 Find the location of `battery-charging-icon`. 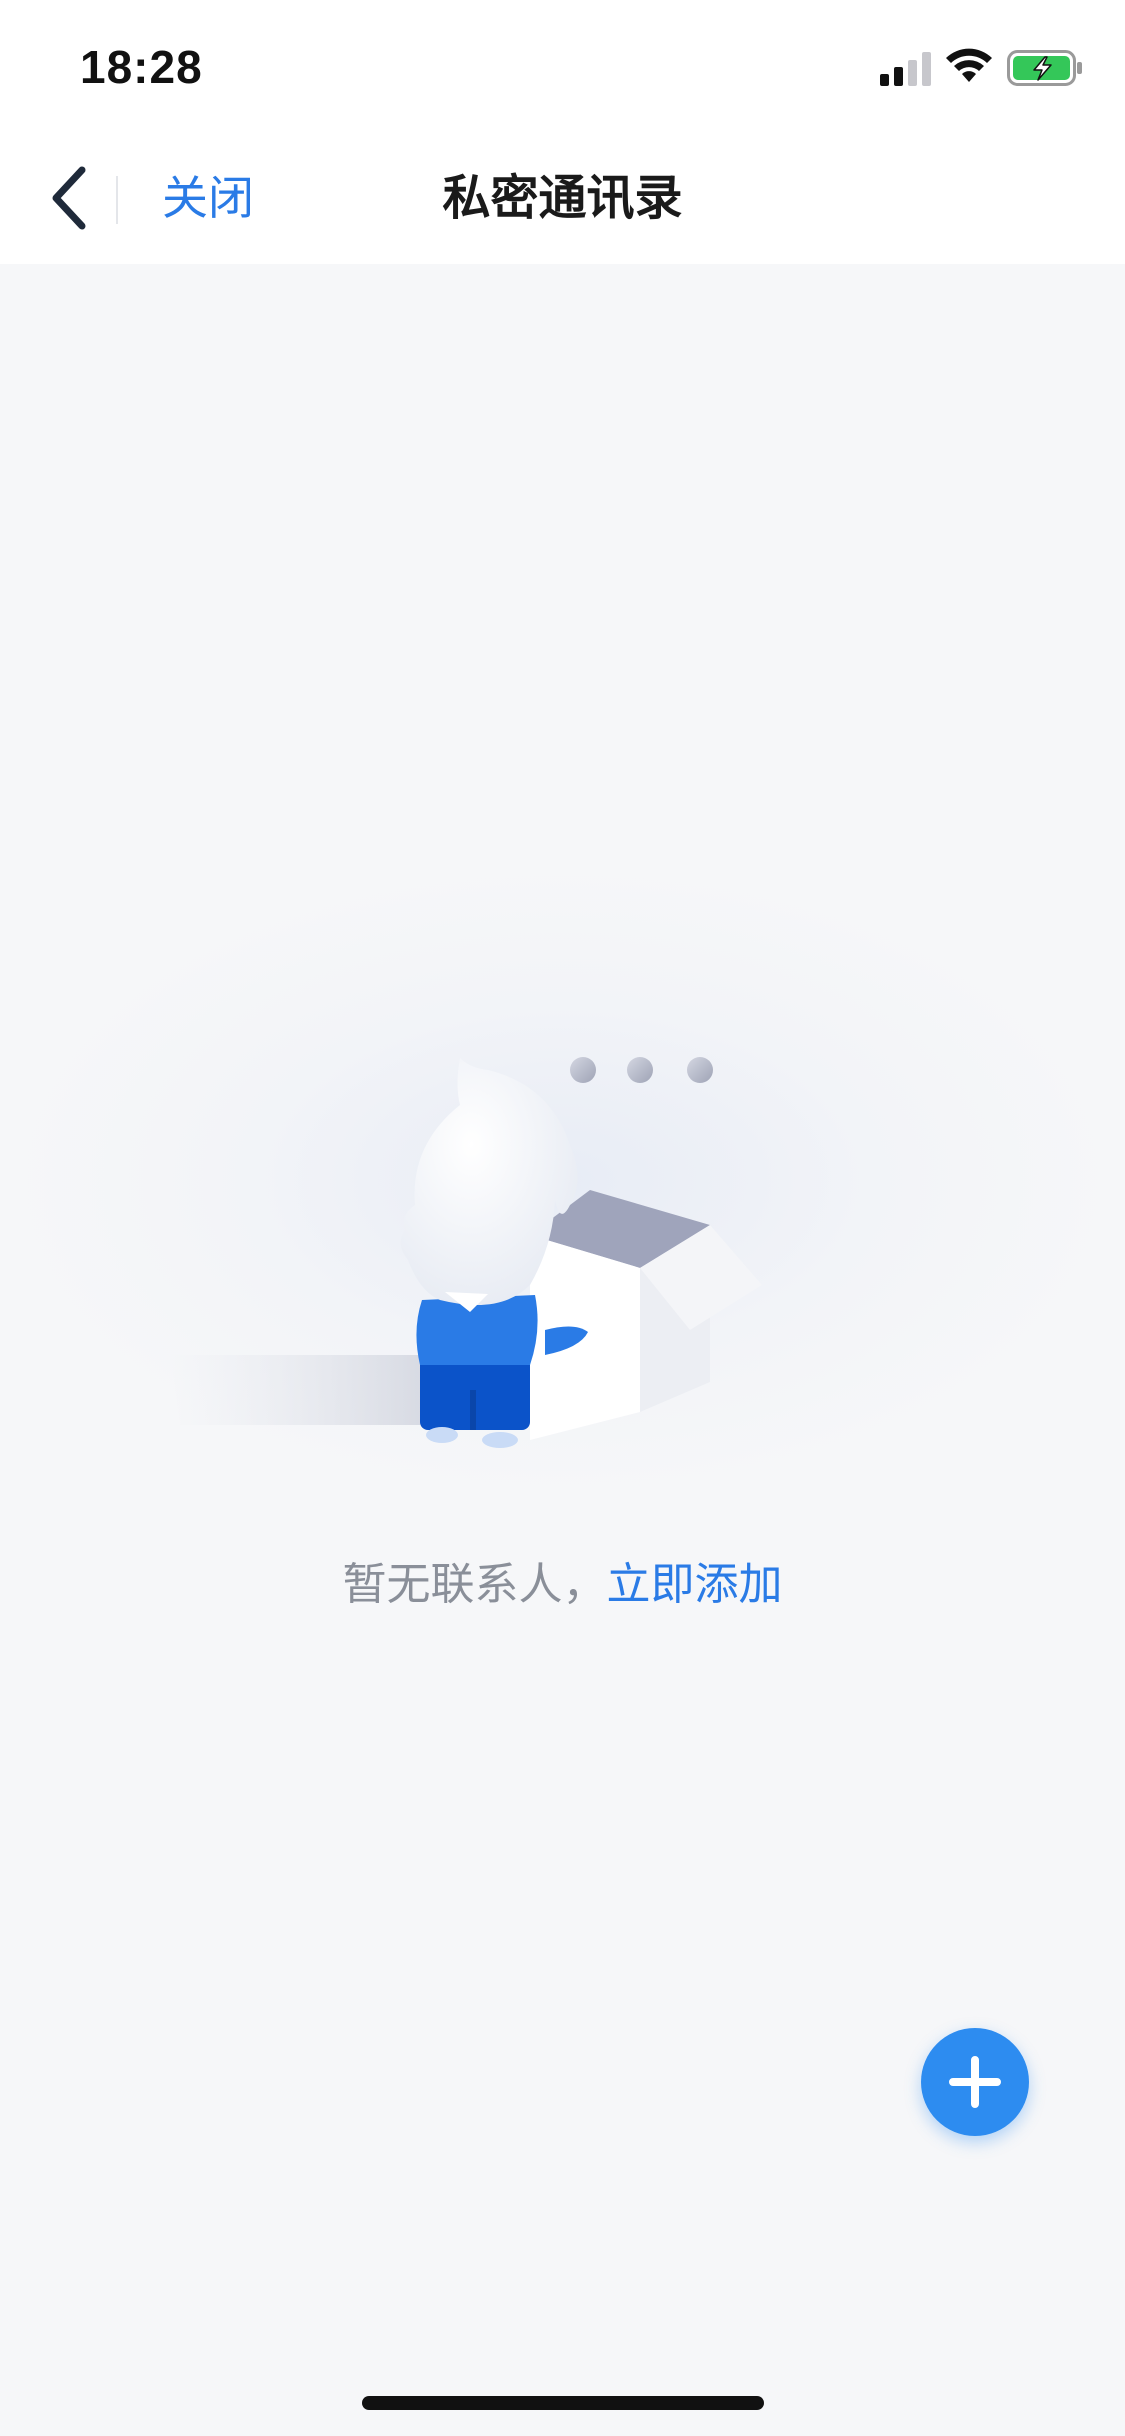

battery-charging-icon is located at coordinates (1044, 68).